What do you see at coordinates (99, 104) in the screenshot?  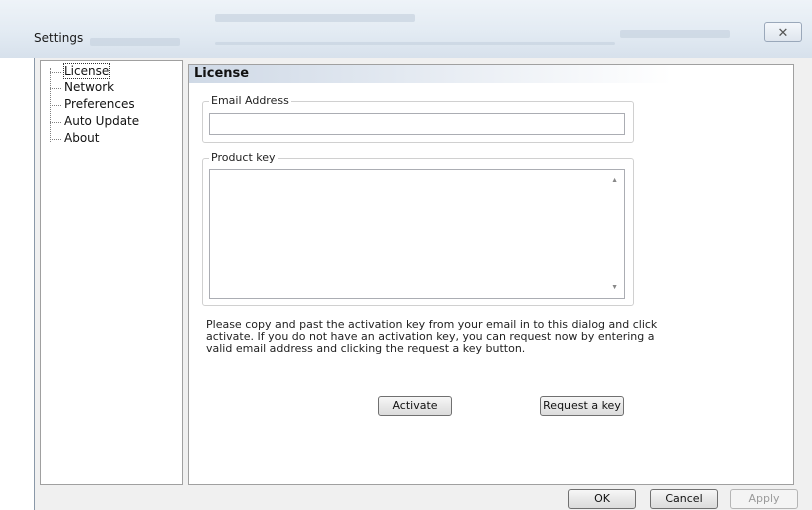 I see `tree-item-label: Preferences` at bounding box center [99, 104].